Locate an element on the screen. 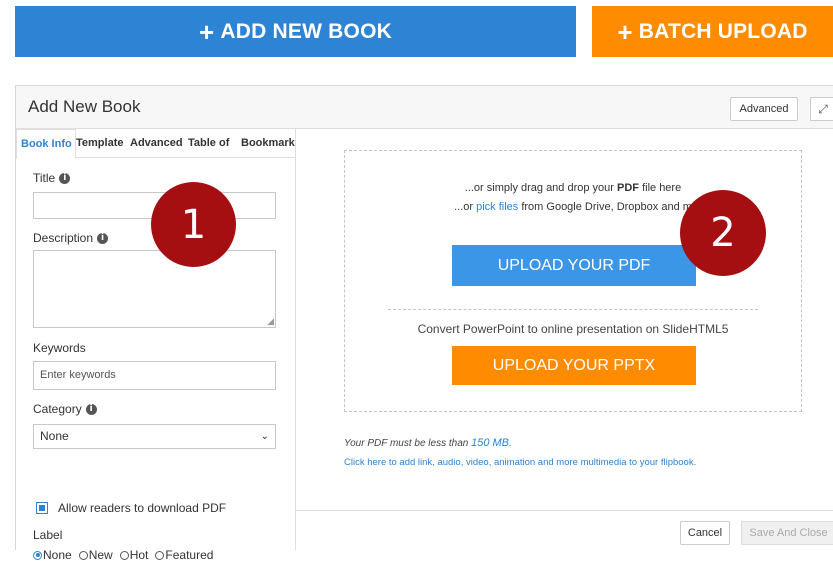 This screenshot has width=833, height=562. advanced-button: Advanced is located at coordinates (764, 109).